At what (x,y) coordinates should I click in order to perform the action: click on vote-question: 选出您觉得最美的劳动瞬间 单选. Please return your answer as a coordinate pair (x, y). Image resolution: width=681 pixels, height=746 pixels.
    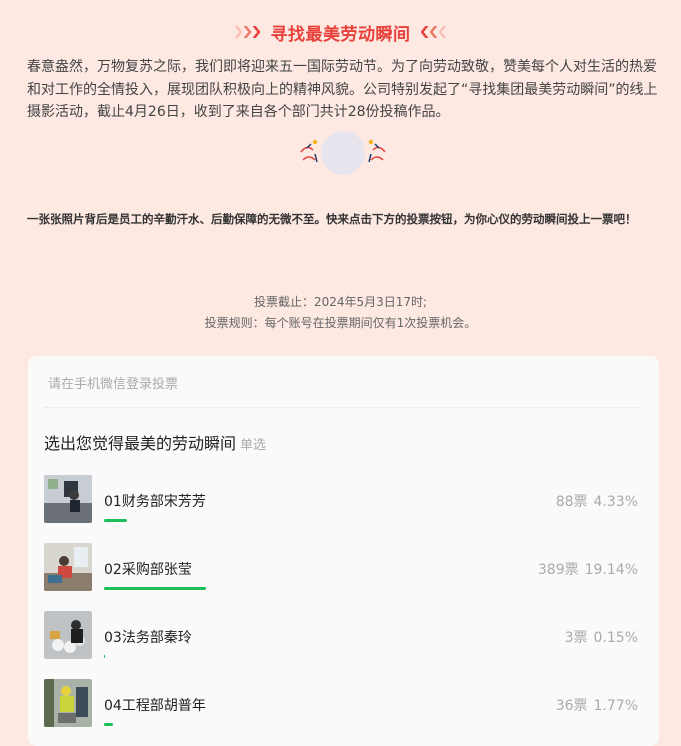
    Looking at the image, I should click on (155, 442).